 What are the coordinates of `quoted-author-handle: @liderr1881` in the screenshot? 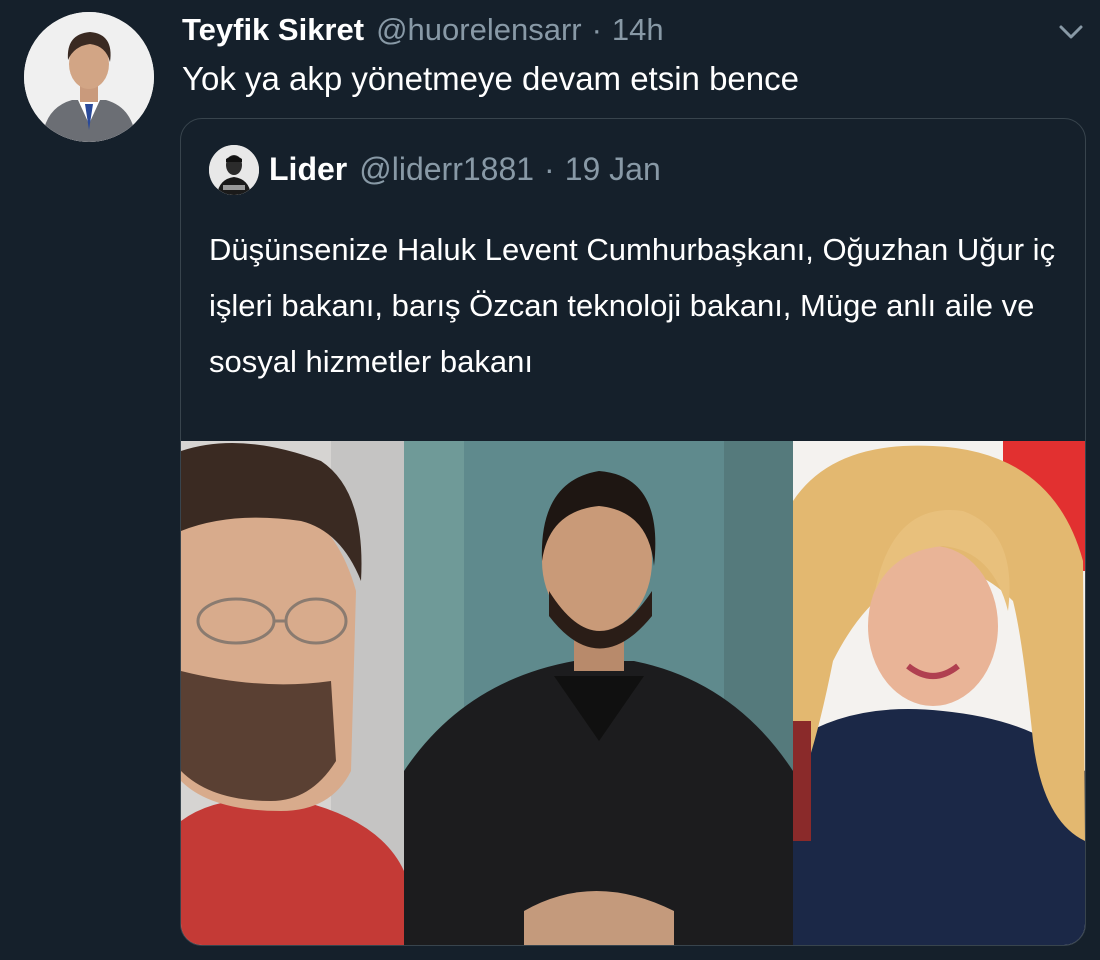 It's located at (446, 169).